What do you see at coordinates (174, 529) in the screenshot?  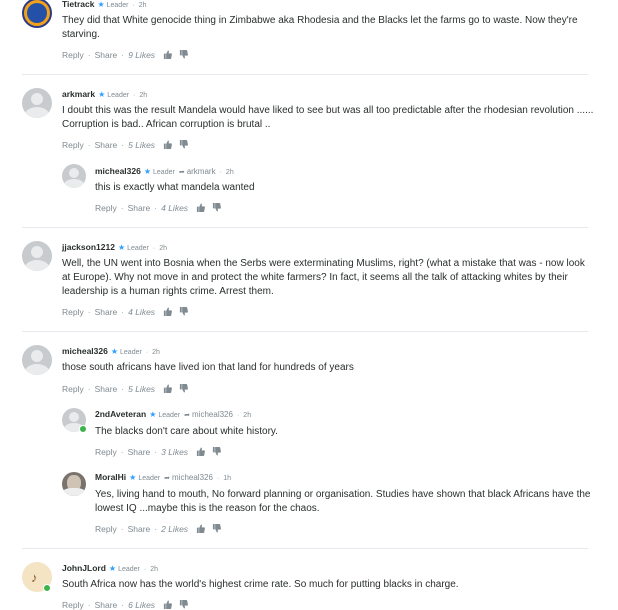 I see `likes-count: 2 Likes` at bounding box center [174, 529].